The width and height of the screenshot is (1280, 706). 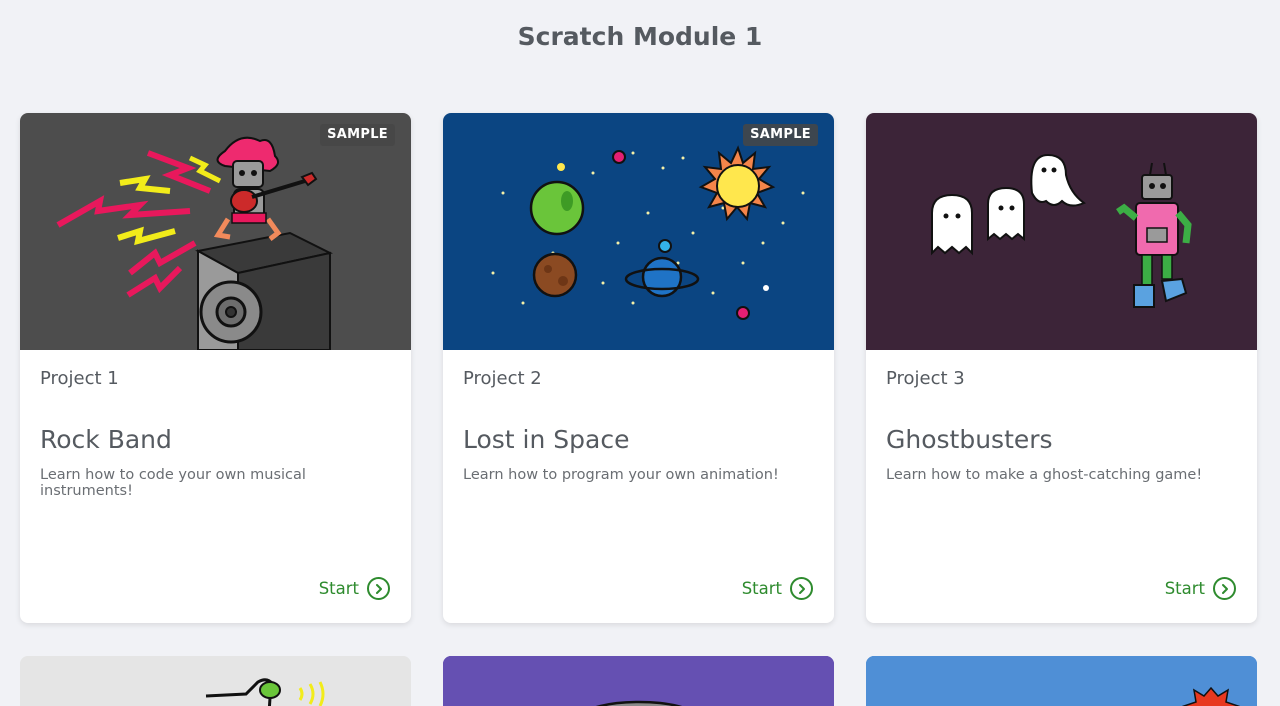 What do you see at coordinates (106, 439) in the screenshot?
I see `project-title: Rock Band` at bounding box center [106, 439].